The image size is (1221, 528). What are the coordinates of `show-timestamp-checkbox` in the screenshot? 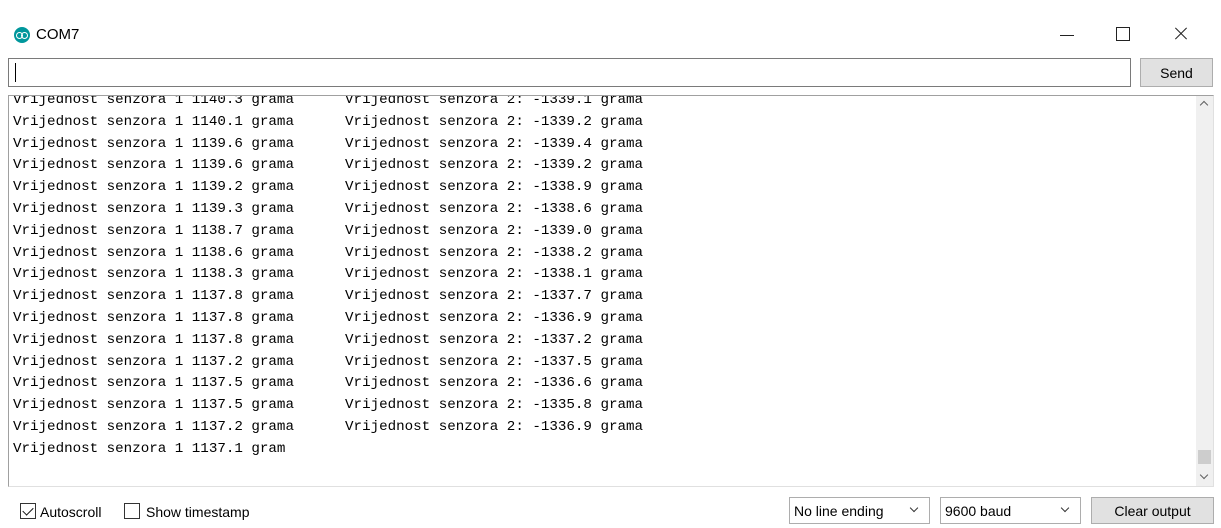 It's located at (132, 511).